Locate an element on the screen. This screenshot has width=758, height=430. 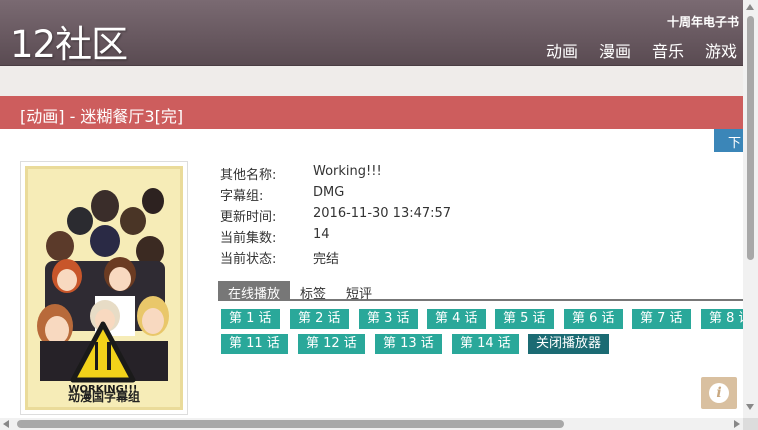
episode-button: 第 1 话 is located at coordinates (250, 319).